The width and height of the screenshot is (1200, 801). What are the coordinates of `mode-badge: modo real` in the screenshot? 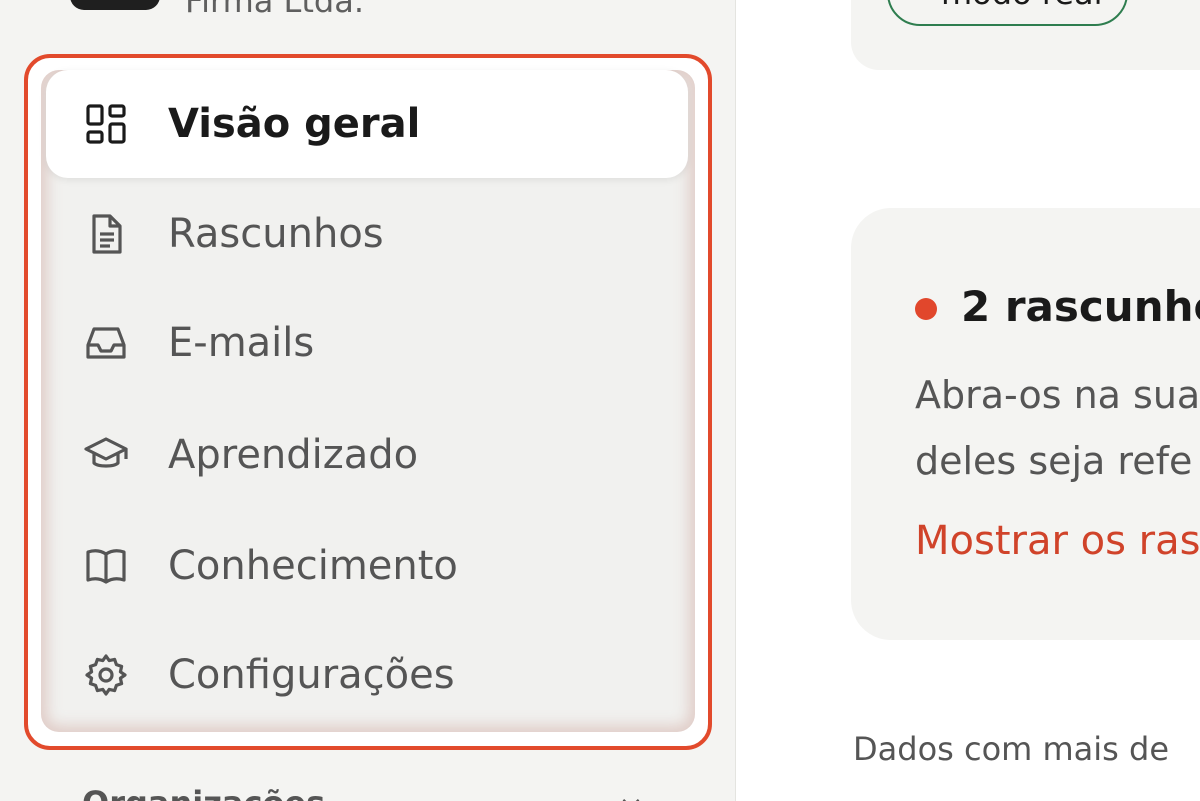 It's located at (1008, 13).